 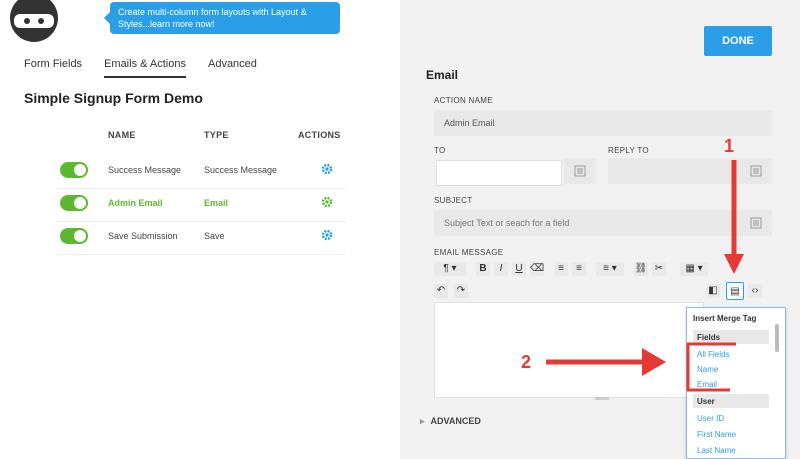 What do you see at coordinates (731, 401) in the screenshot?
I see `merge-tag-group-user: User` at bounding box center [731, 401].